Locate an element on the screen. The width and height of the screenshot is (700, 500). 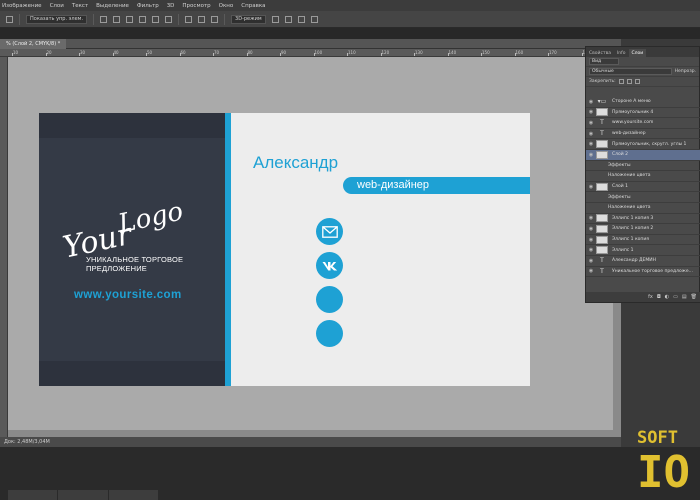
menu-item: Слои is located at coordinates (57, 6).